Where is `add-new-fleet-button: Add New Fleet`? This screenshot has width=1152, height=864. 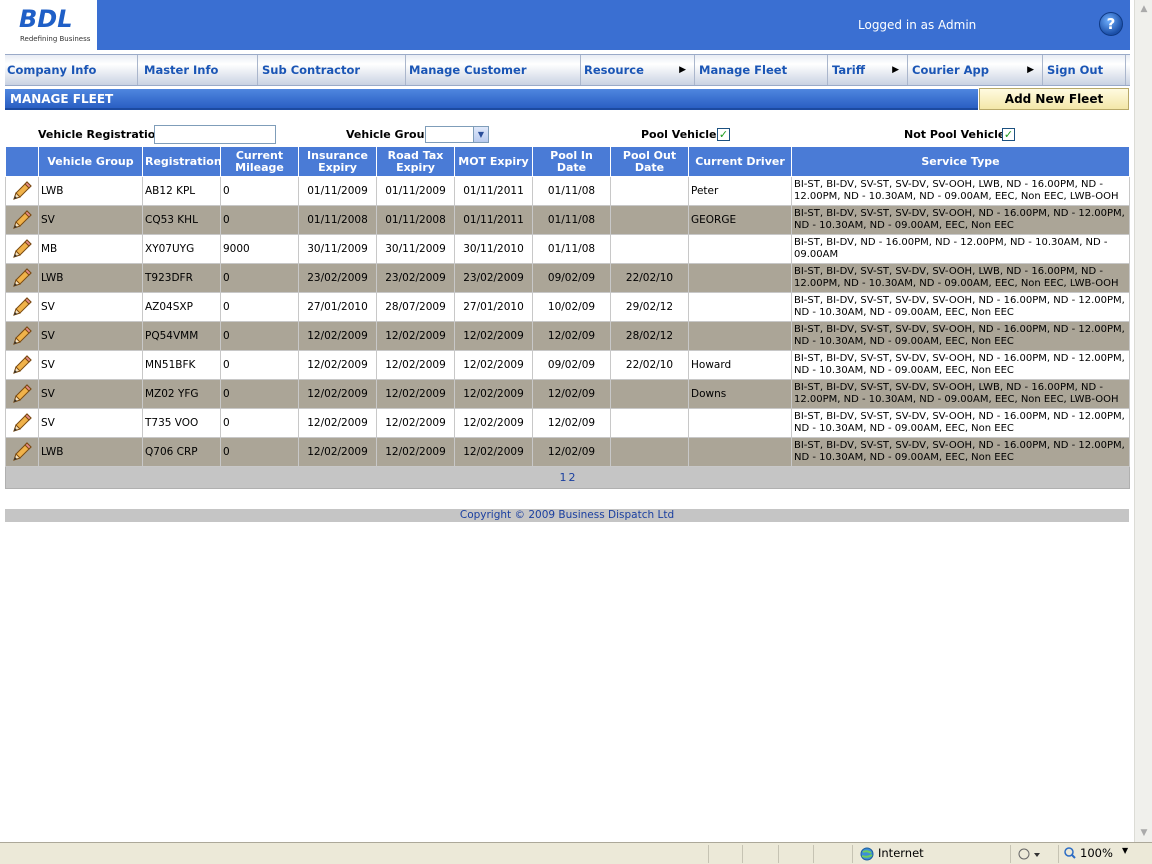 add-new-fleet-button: Add New Fleet is located at coordinates (1054, 99).